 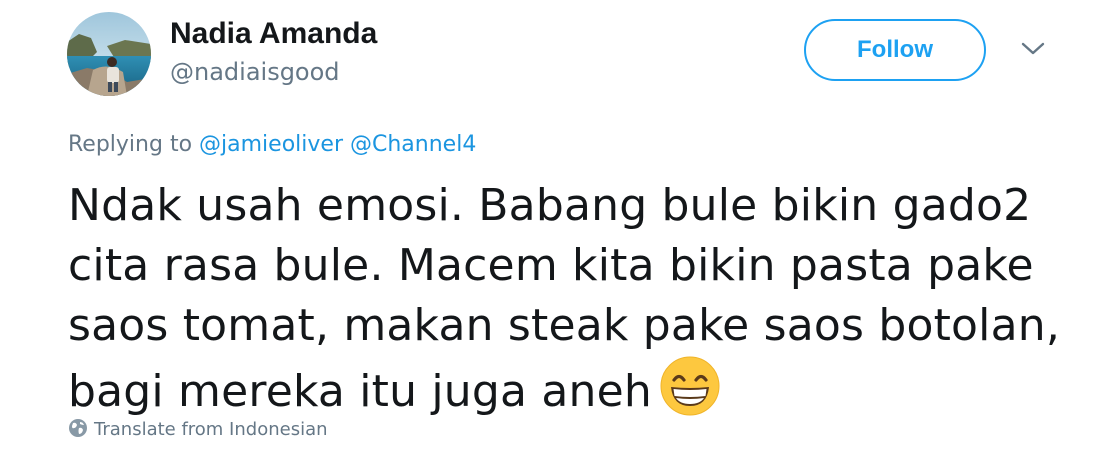 What do you see at coordinates (360, 391) in the screenshot?
I see `tweet-text-last: bagi mereka itu juga aneh` at bounding box center [360, 391].